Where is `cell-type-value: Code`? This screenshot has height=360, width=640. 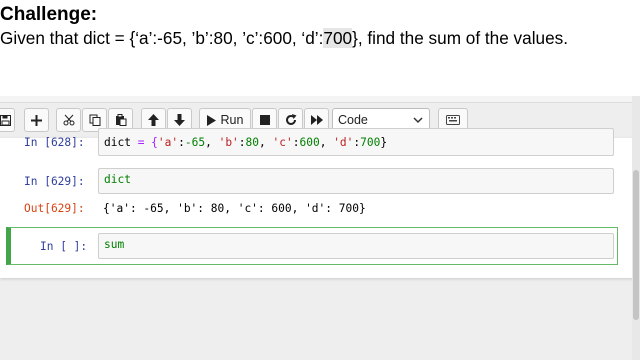 cell-type-value: Code is located at coordinates (353, 120).